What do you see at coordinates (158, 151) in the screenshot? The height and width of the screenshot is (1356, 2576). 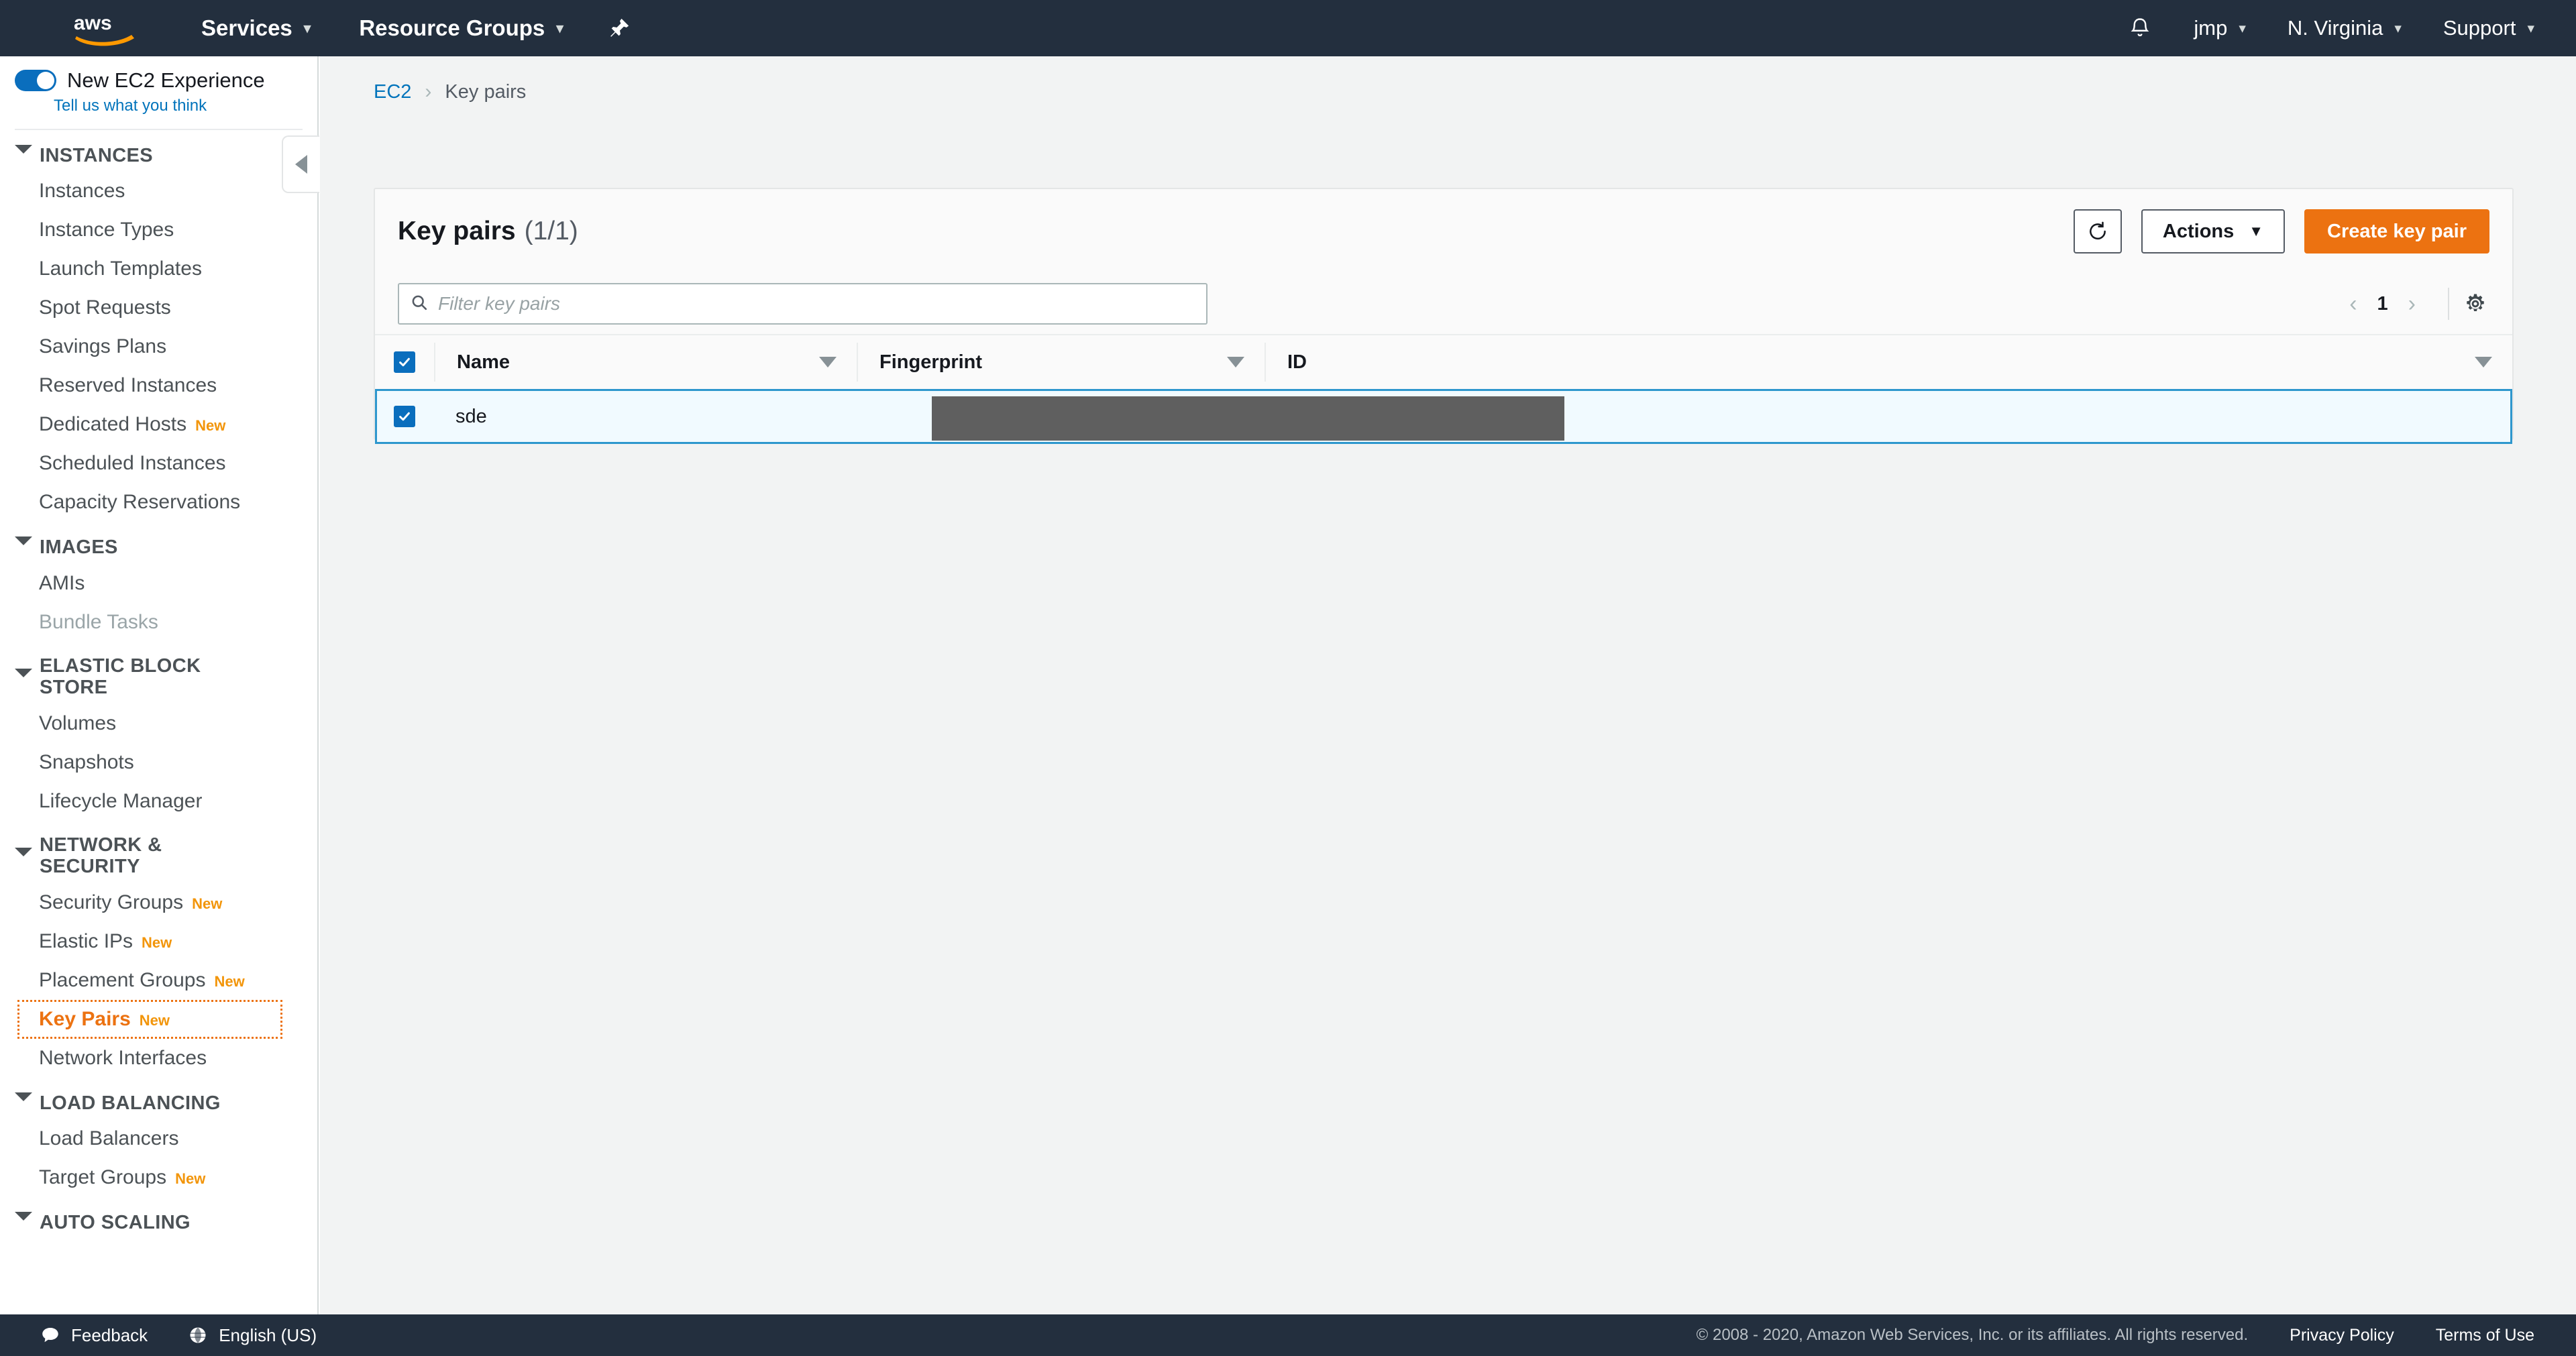 I see `sidebar-section-instances: INSTANCES` at bounding box center [158, 151].